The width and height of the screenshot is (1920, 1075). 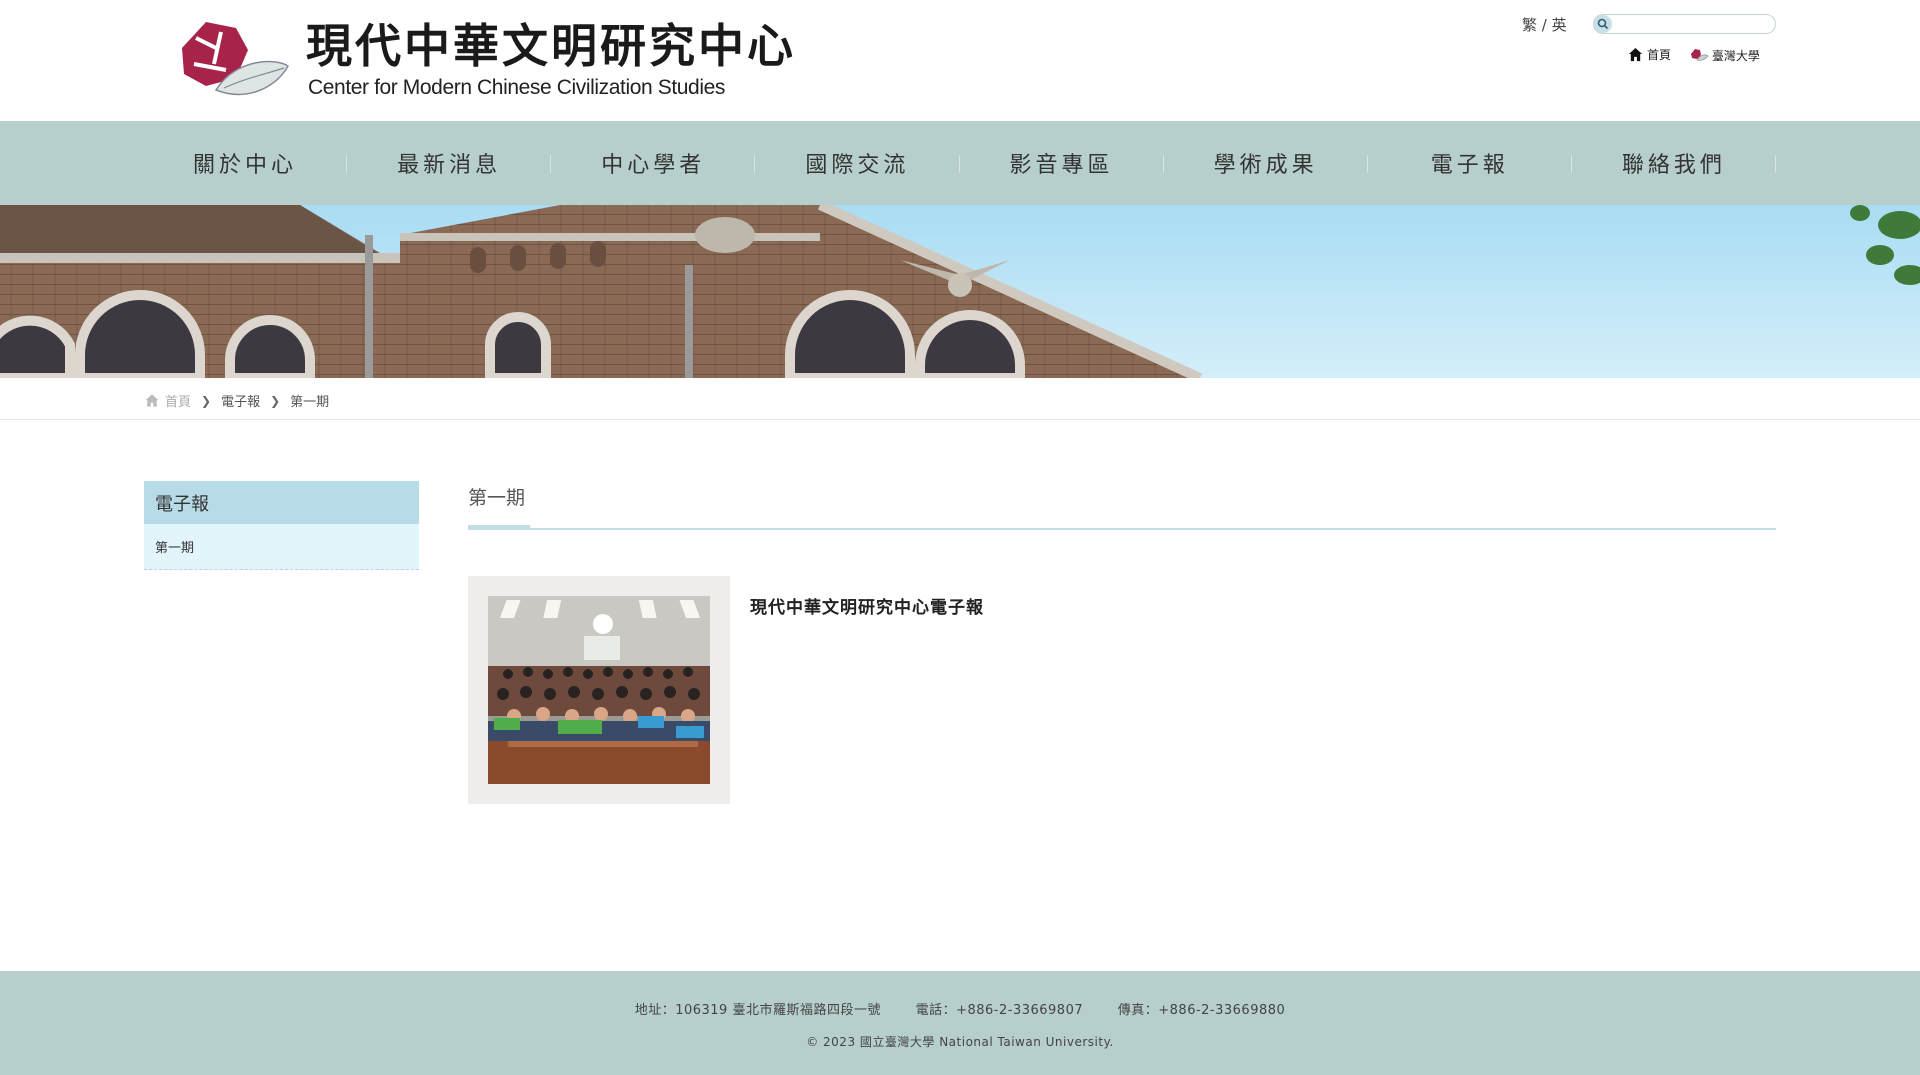 I want to click on ntu-logo-icon, so click(x=1699, y=55).